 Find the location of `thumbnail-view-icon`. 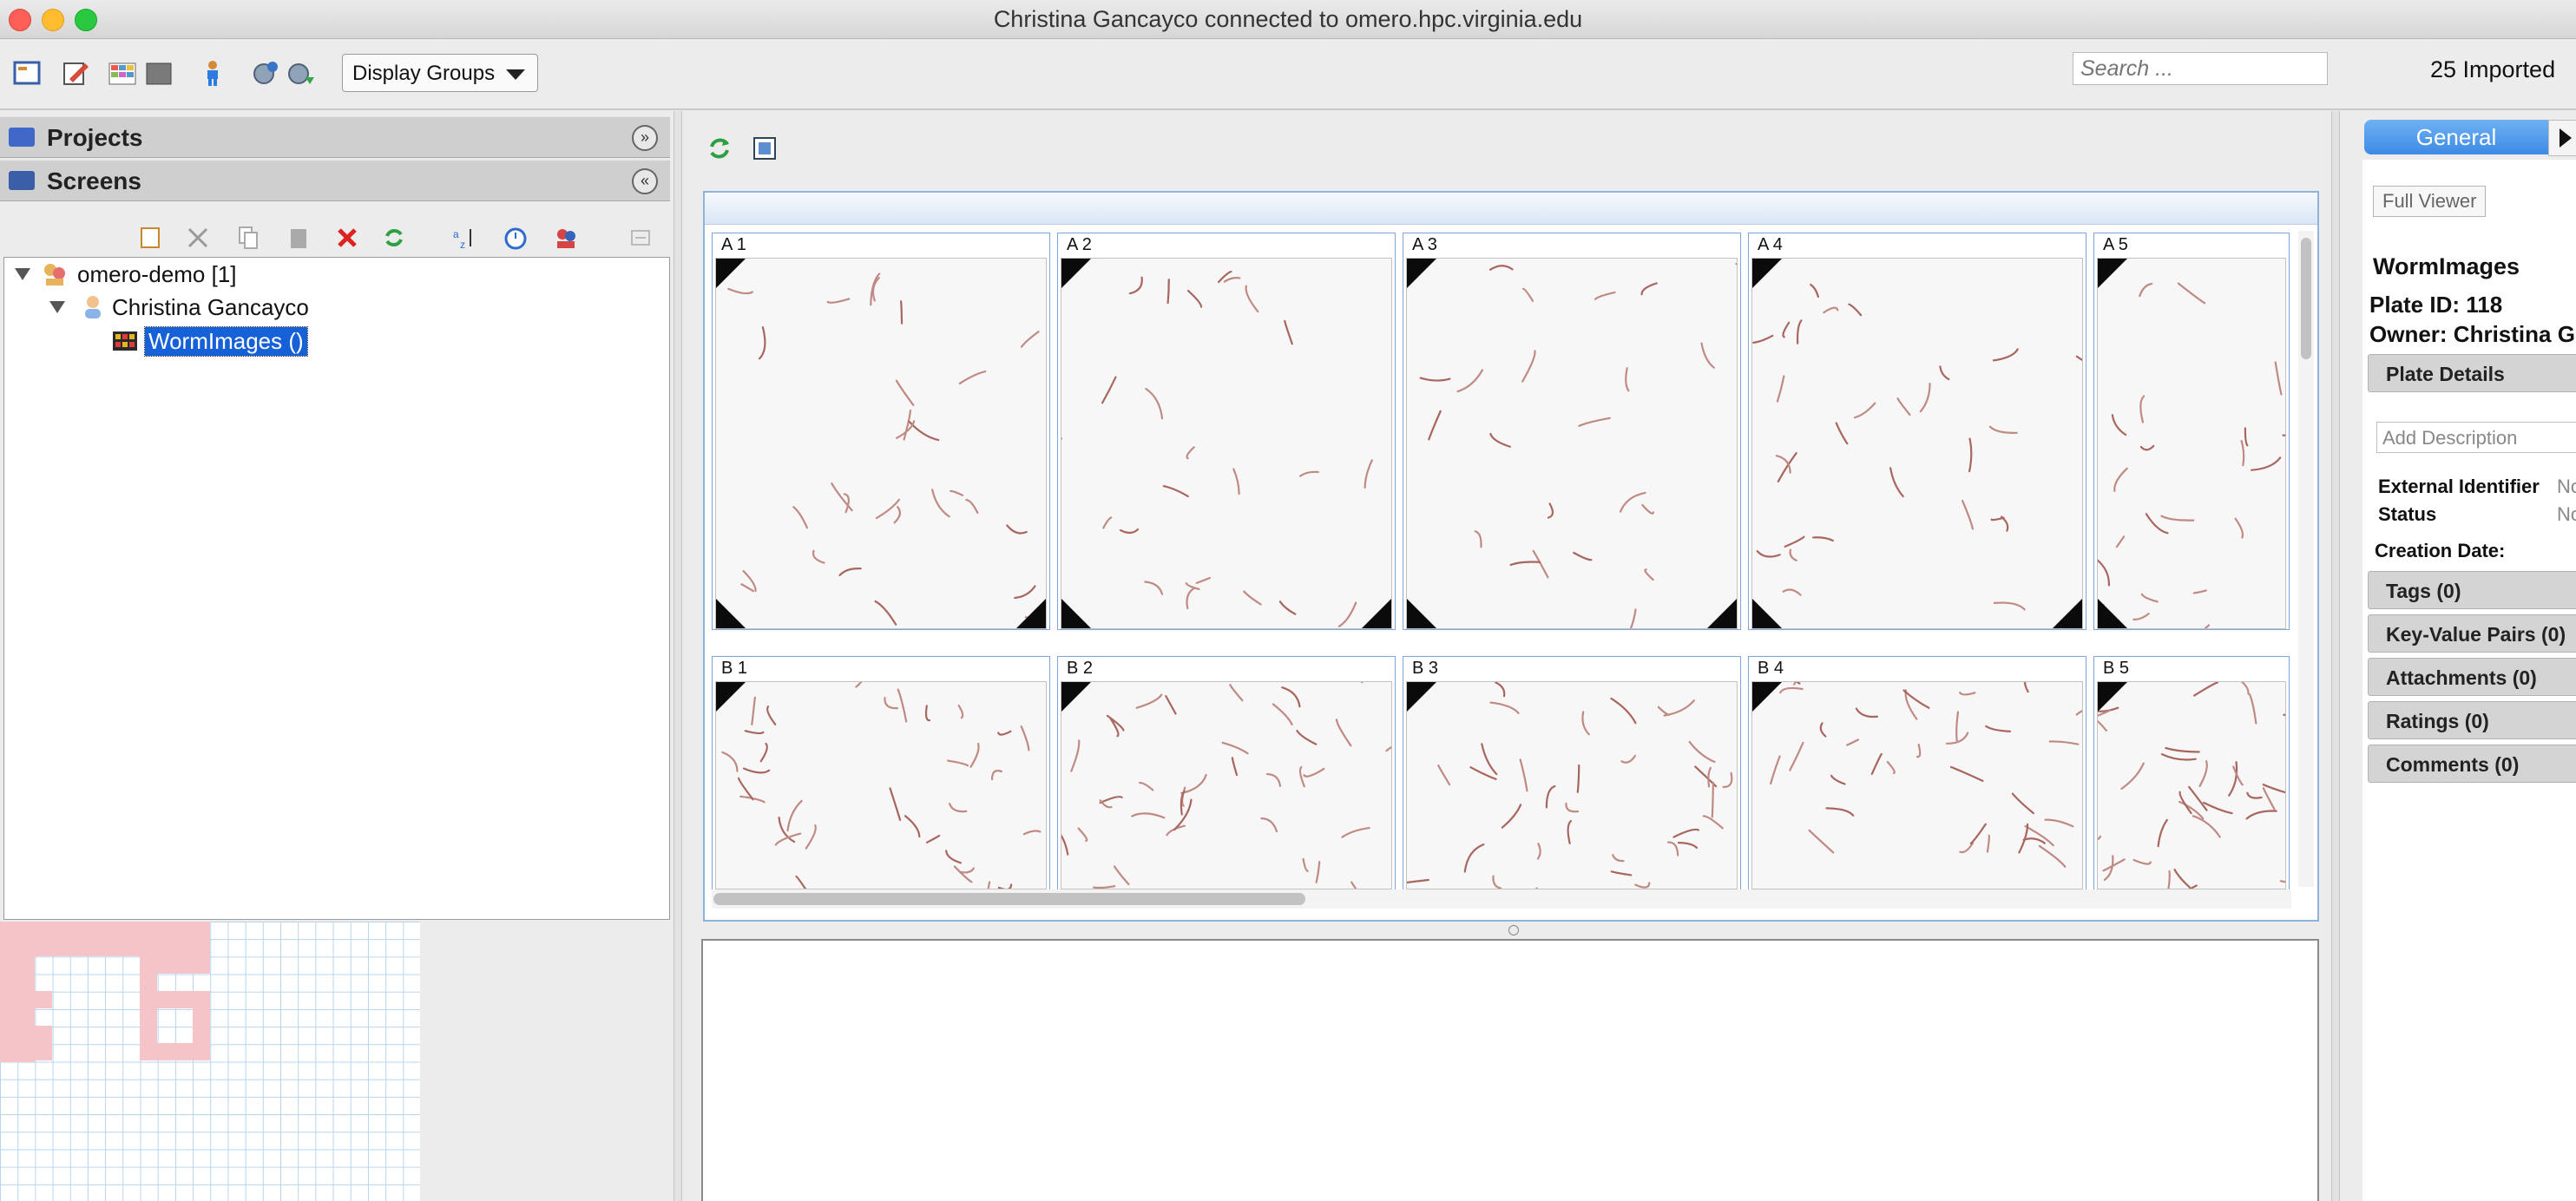

thumbnail-view-icon is located at coordinates (765, 148).